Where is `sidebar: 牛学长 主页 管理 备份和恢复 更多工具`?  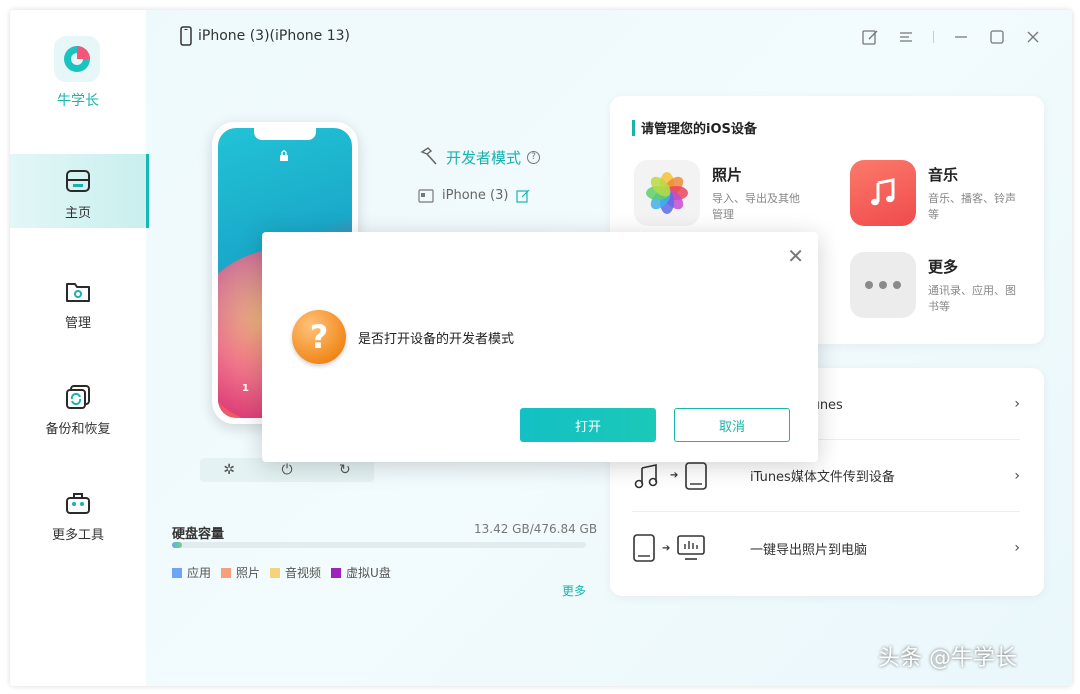 sidebar: 牛学长 主页 管理 备份和恢复 更多工具 is located at coordinates (79, 348).